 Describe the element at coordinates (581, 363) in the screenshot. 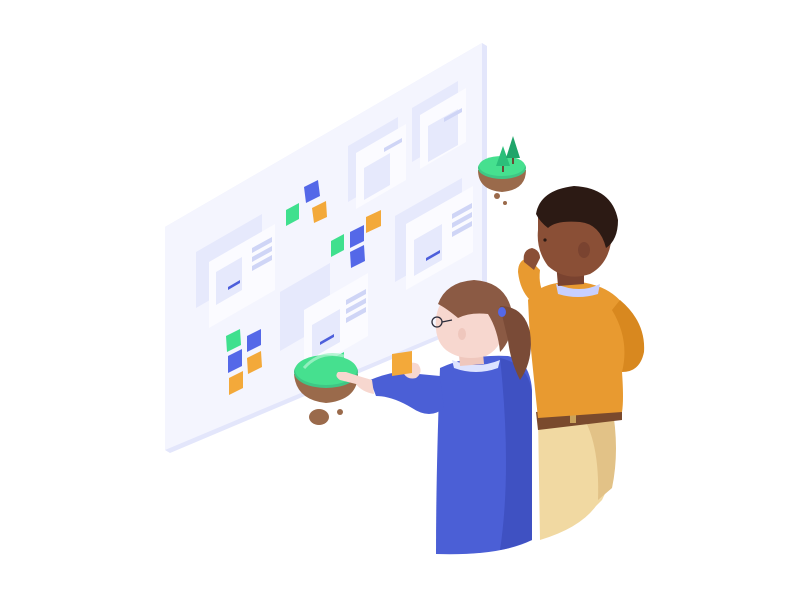

I see `person-man` at that location.